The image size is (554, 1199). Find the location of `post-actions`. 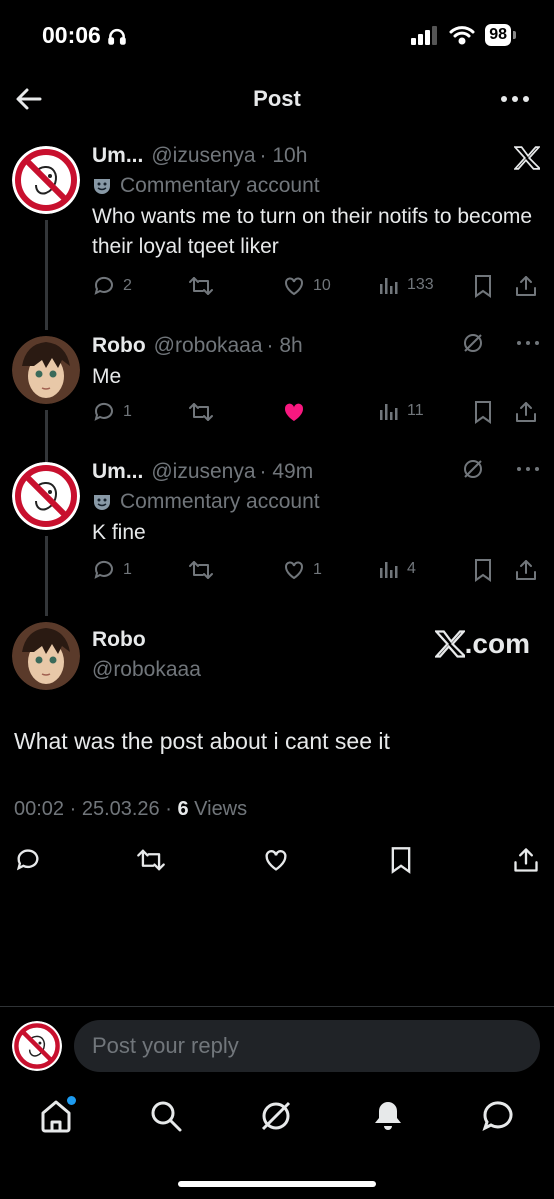

post-actions is located at coordinates (277, 861).